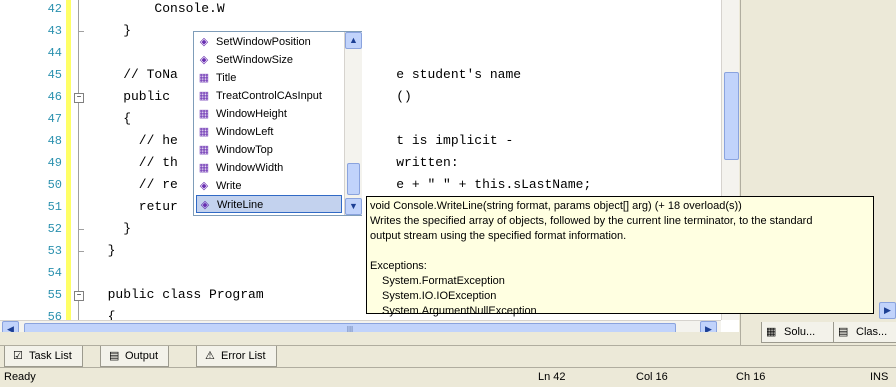  What do you see at coordinates (54, 185) in the screenshot?
I see `line-number: 50` at bounding box center [54, 185].